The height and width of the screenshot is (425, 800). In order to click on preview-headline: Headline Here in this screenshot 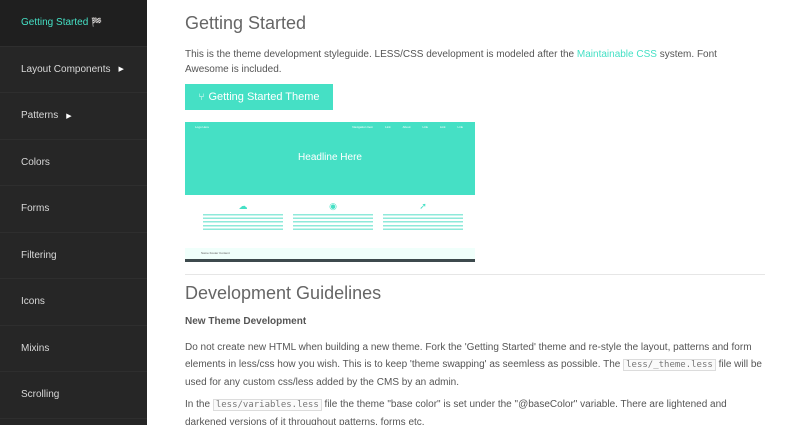, I will do `click(330, 157)`.